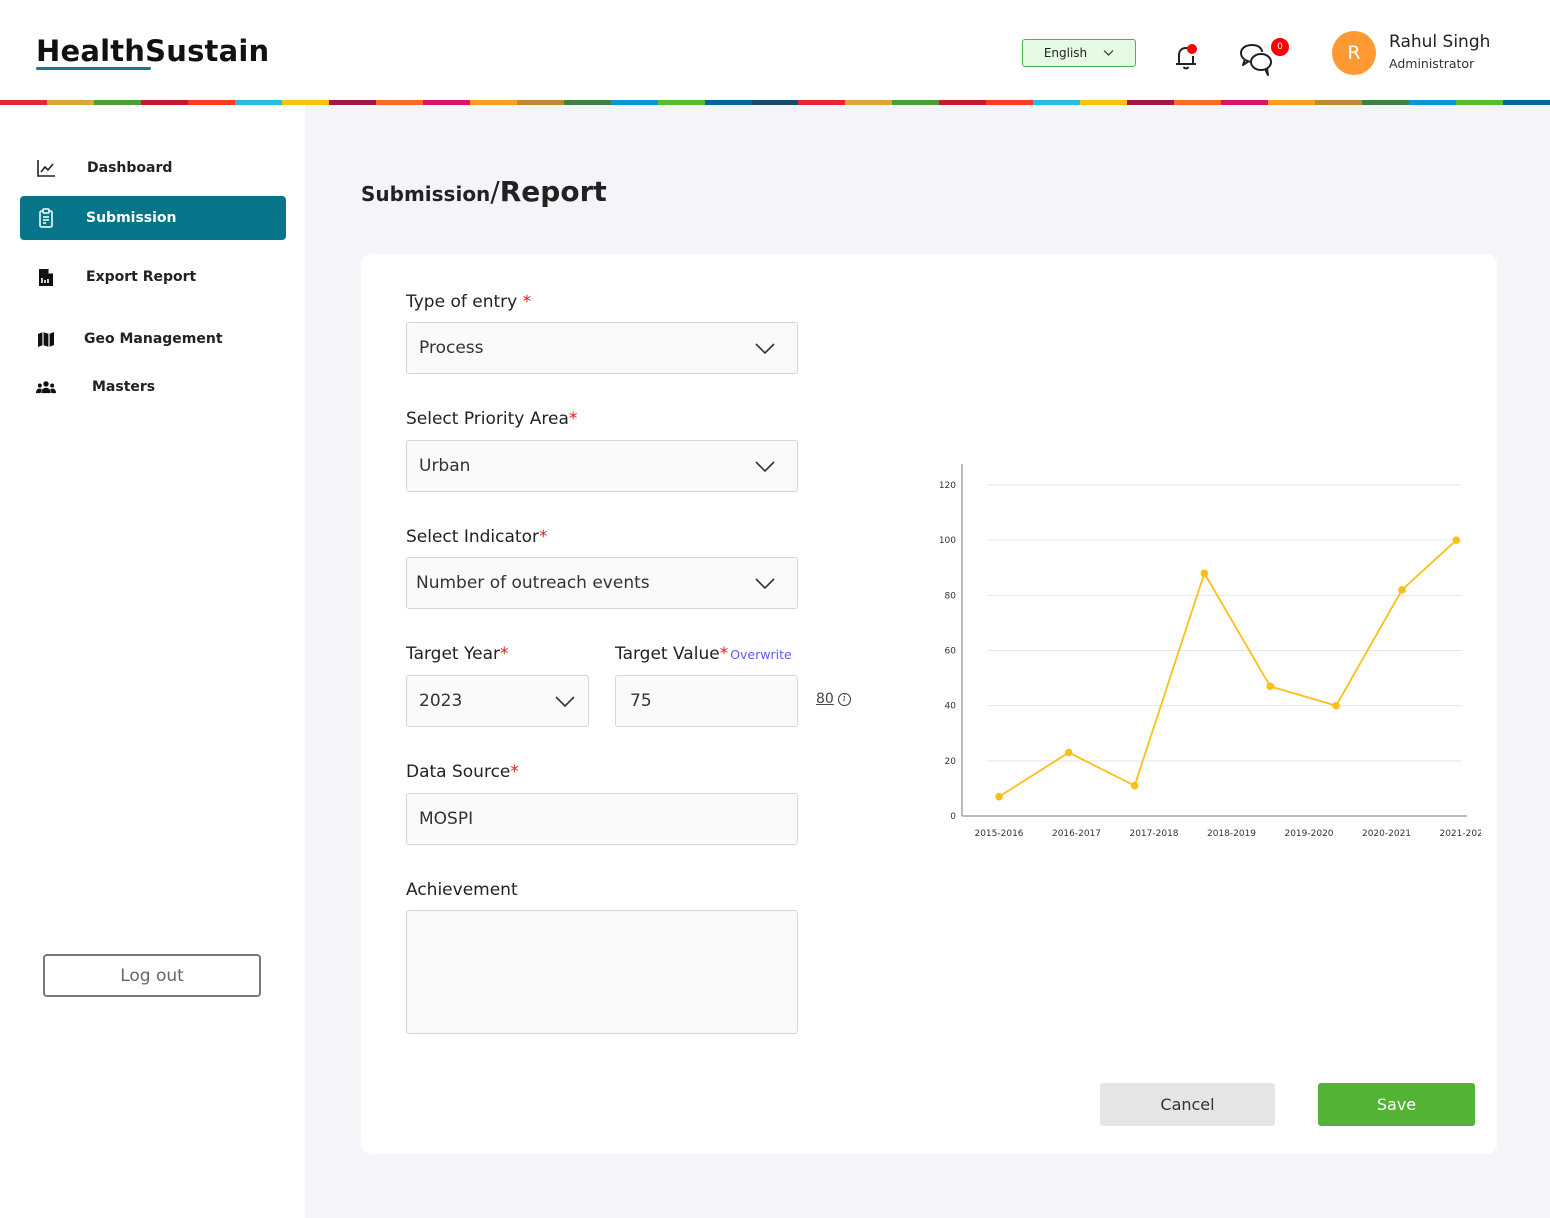  I want to click on sidebar-item-label: Masters, so click(124, 387).